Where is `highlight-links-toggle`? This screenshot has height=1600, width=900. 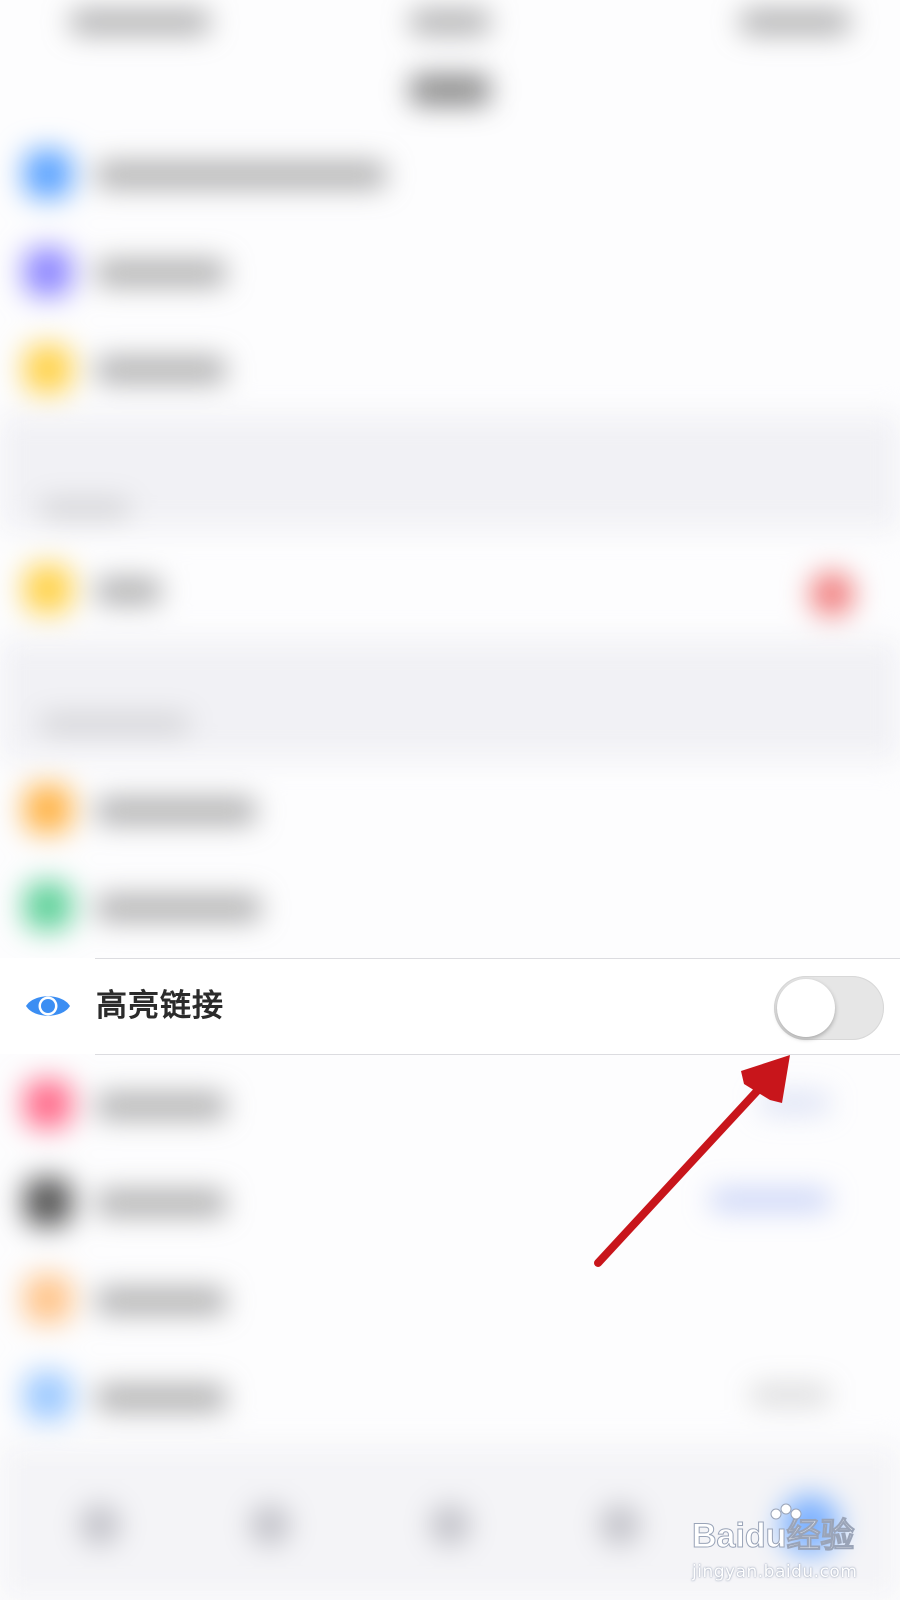
highlight-links-toggle is located at coordinates (829, 1008).